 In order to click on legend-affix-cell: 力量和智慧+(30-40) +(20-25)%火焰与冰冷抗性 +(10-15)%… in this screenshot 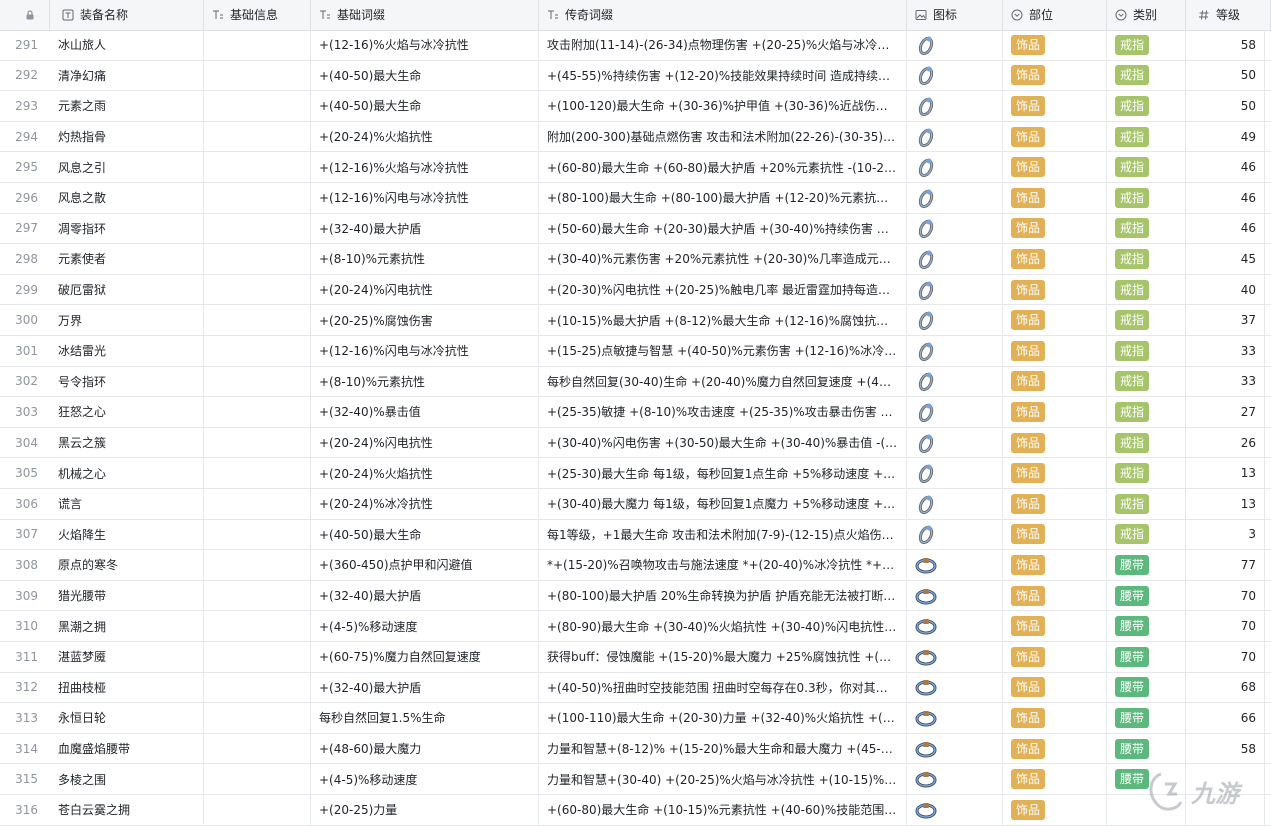, I will do `click(723, 779)`.